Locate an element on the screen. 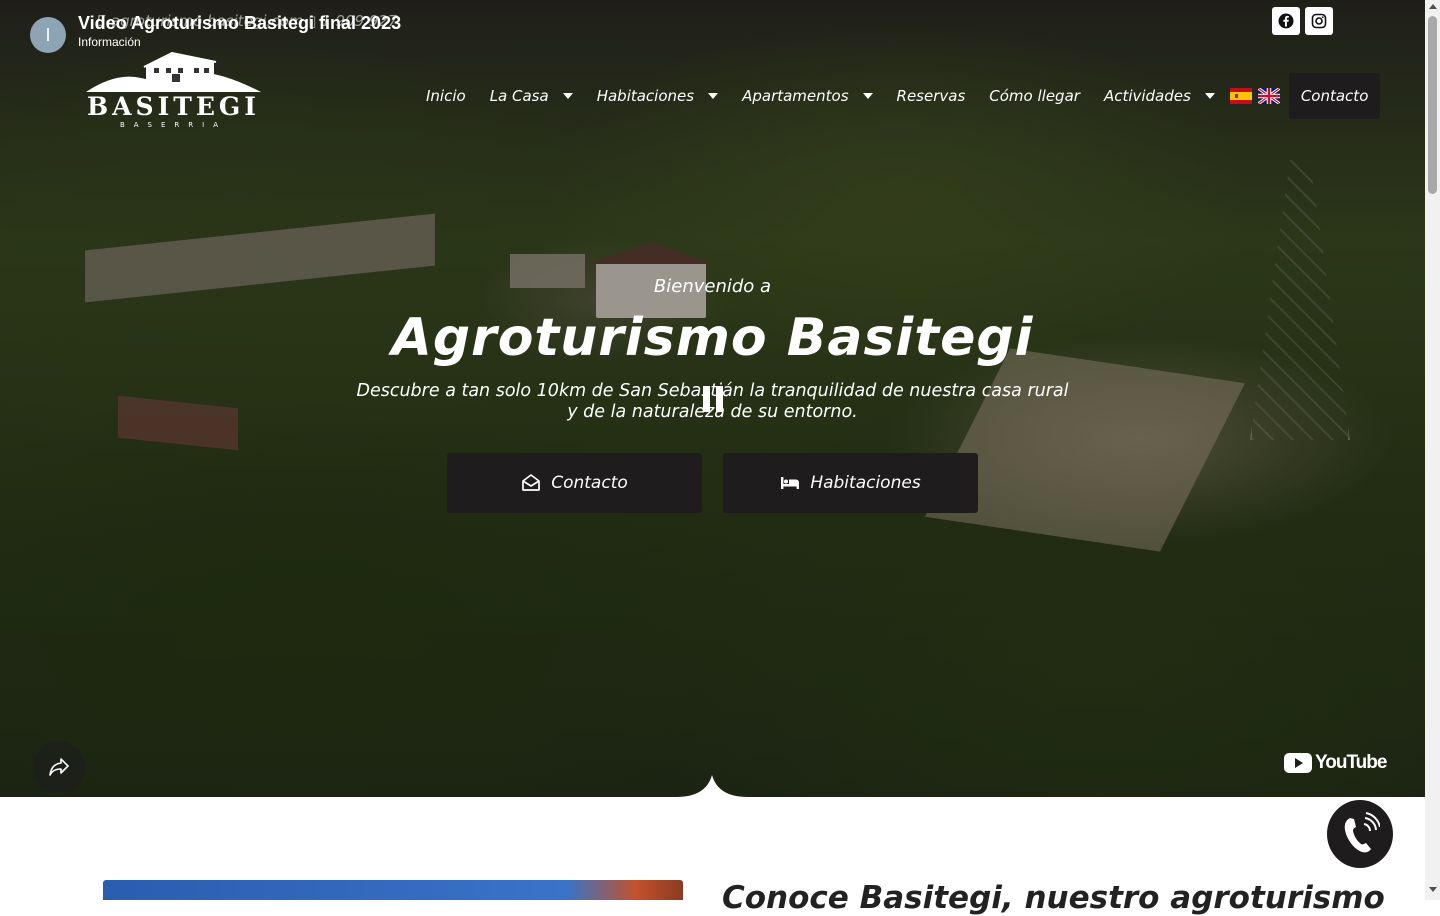 Image resolution: width=1440 pixels, height=916 pixels. nav-label: Apartamentos is located at coordinates (795, 96).